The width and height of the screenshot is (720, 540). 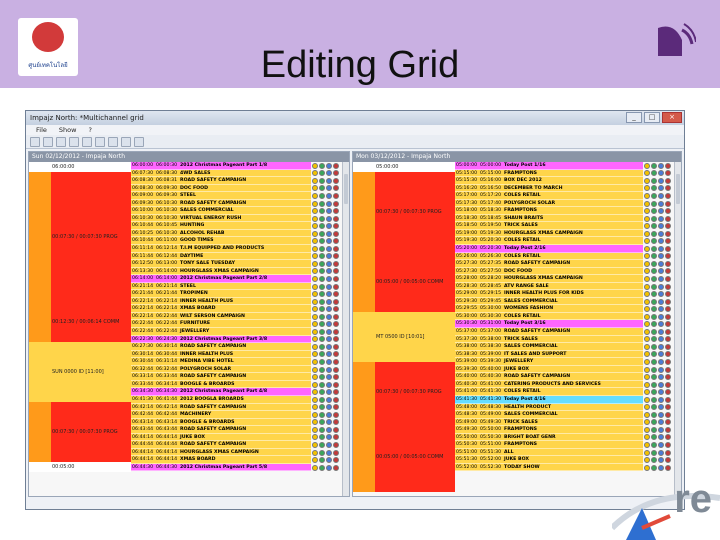 What do you see at coordinates (549, 399) in the screenshot?
I see `schedule-row: 05:41:30 05:41:30 Today Post 4/16` at bounding box center [549, 399].